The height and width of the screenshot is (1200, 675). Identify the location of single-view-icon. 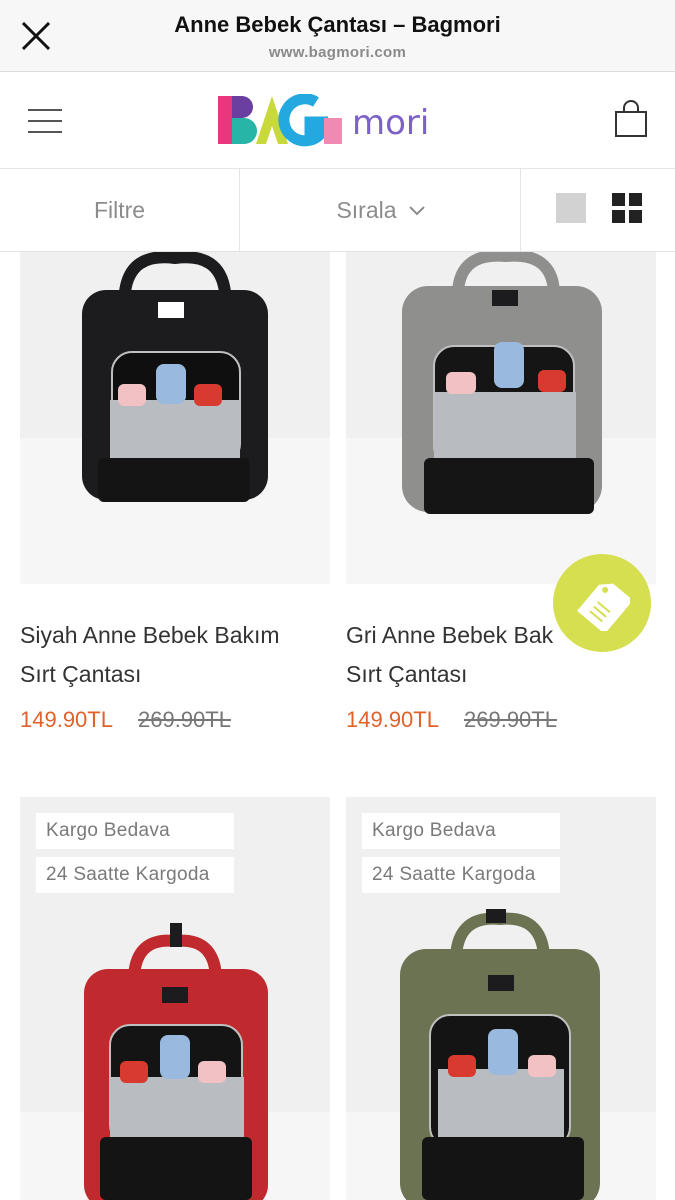
(571, 208).